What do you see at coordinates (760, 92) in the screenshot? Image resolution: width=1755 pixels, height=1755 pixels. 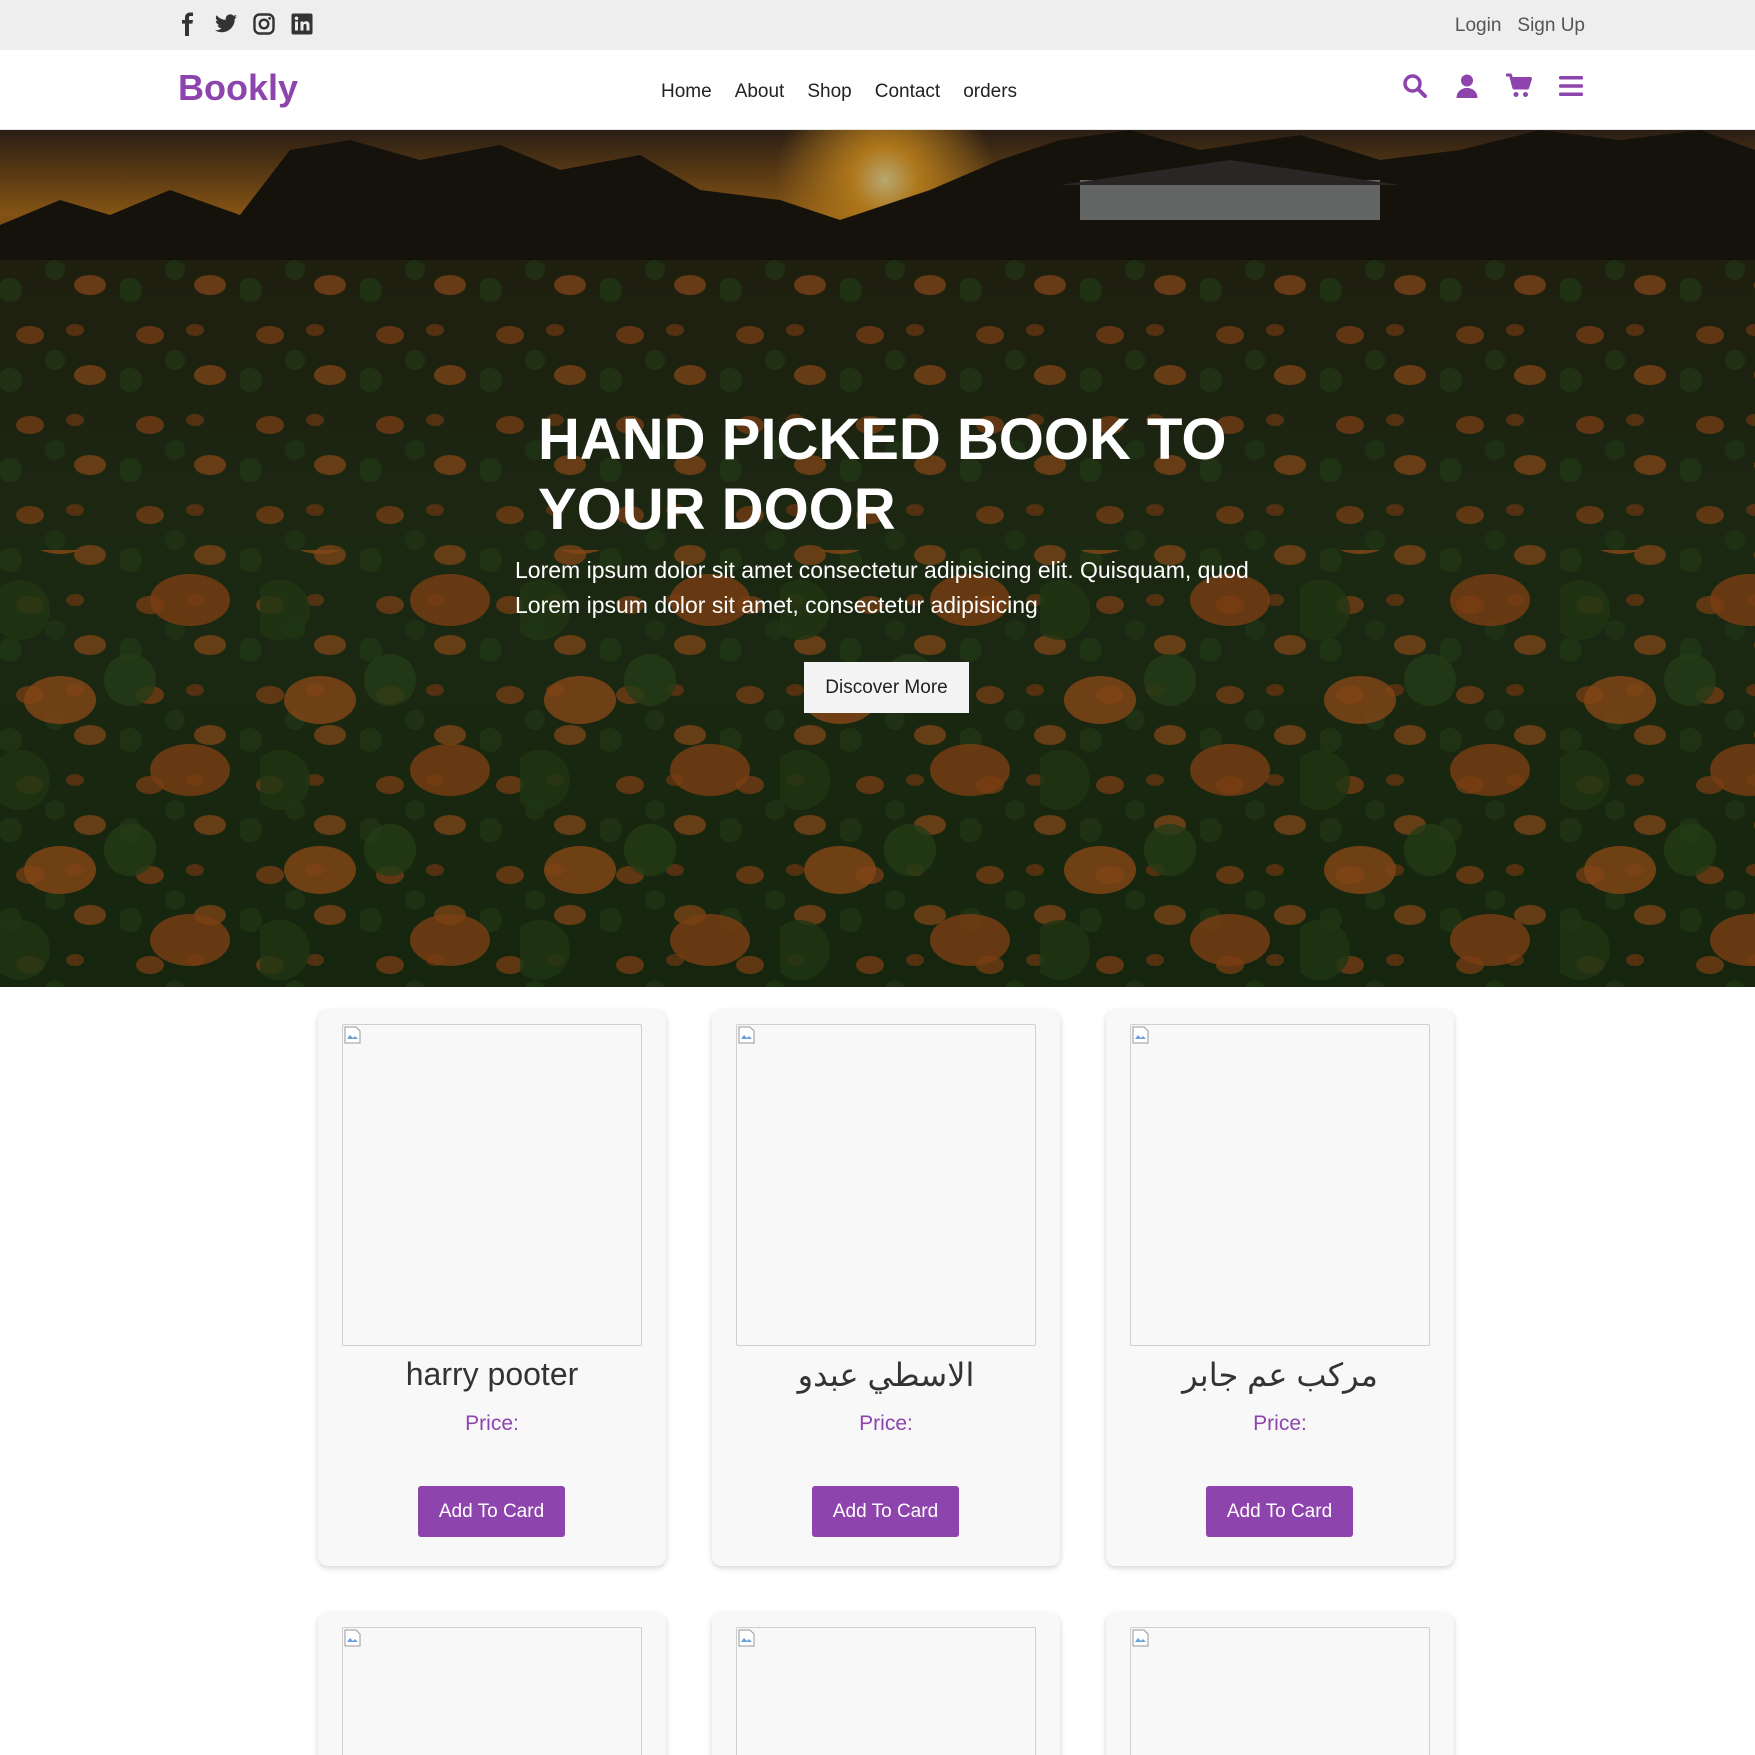 I see `nav-about: About` at bounding box center [760, 92].